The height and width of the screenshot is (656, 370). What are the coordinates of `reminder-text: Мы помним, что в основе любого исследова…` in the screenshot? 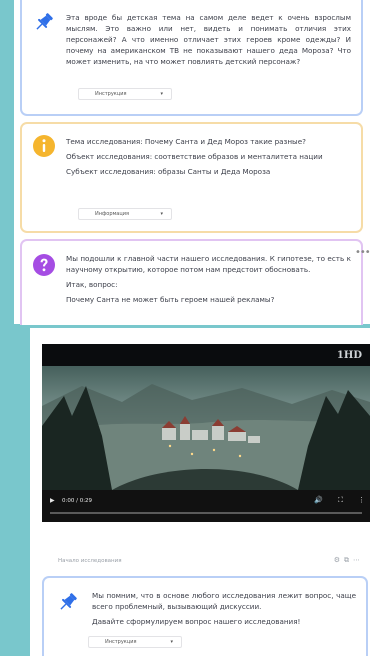 It's located at (224, 601).